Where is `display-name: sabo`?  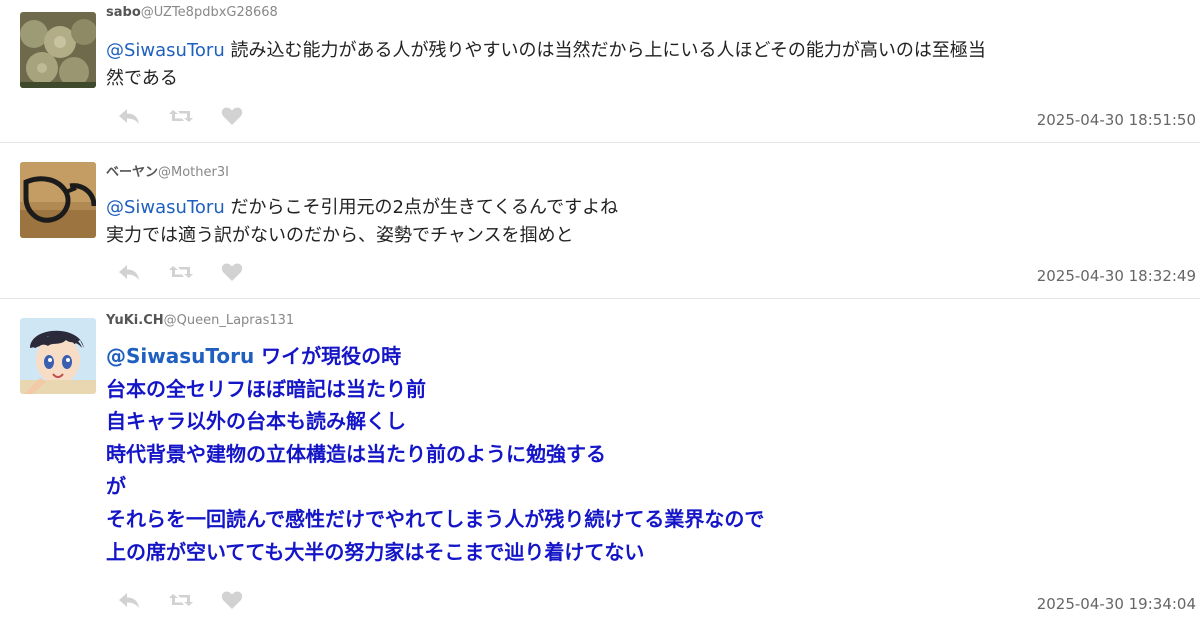
display-name: sabo is located at coordinates (123, 12).